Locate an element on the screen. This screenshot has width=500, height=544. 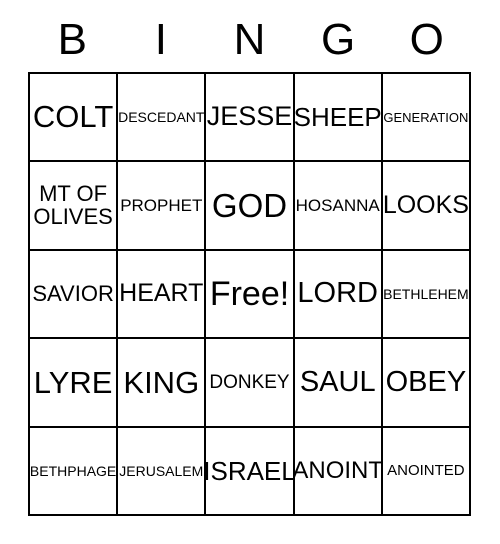
bingo-cell-label: COLT is located at coordinates (73, 117).